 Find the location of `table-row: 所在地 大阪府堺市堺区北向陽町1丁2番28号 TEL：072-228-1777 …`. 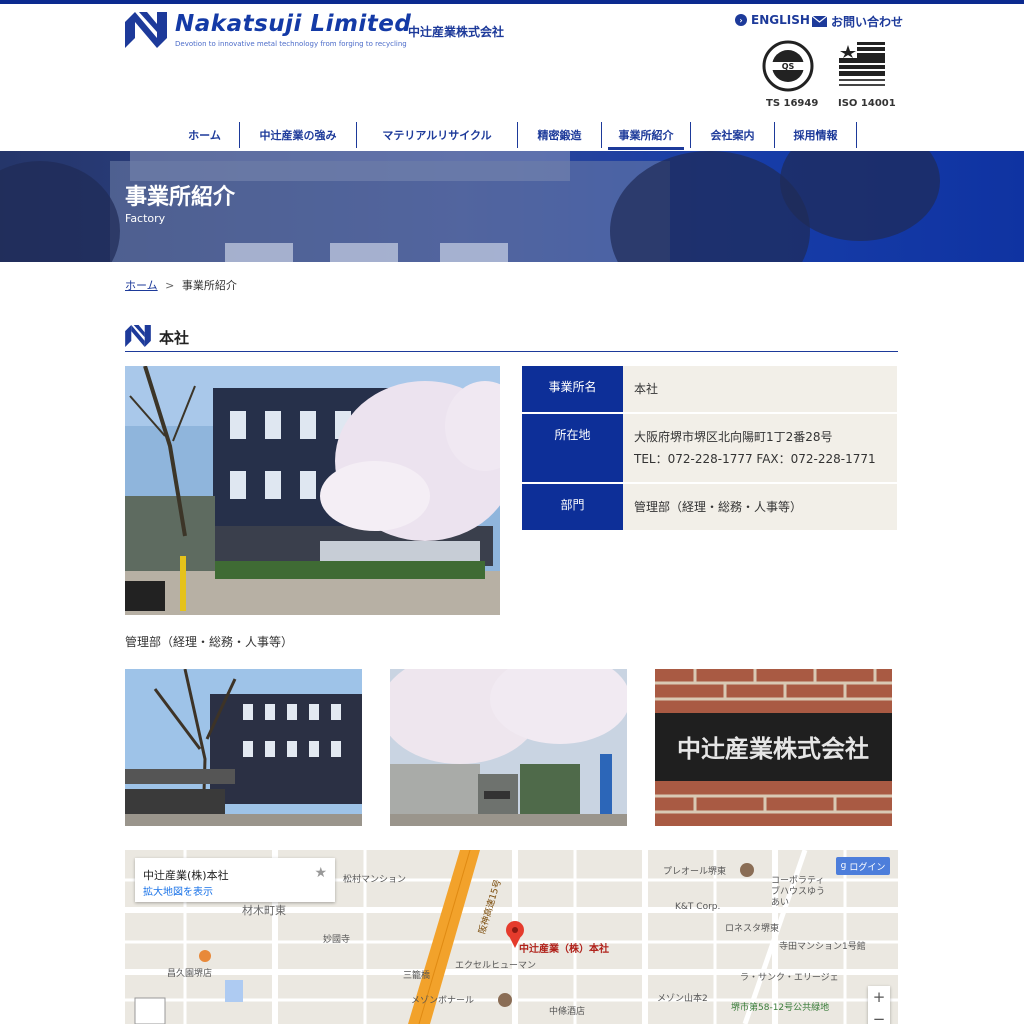

table-row: 所在地 大阪府堺市堺区北向陽町1丁2番28号 TEL：072-228-1777 … is located at coordinates (709, 449).